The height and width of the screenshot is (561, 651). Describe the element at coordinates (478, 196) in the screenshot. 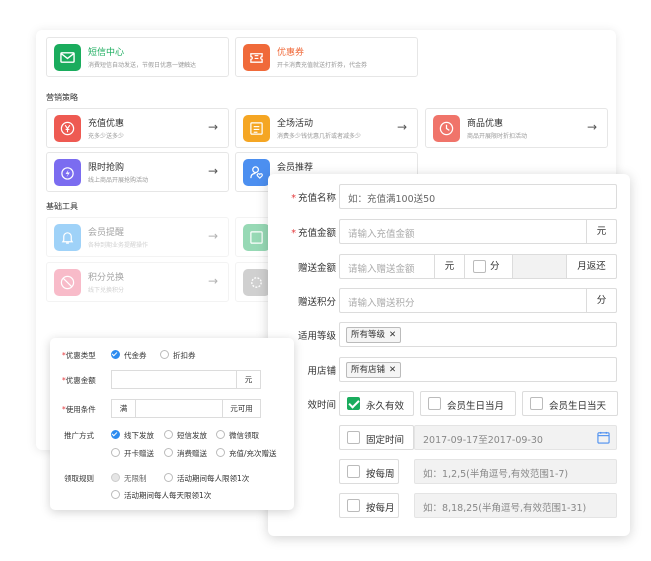

I see `recharge-name-input: 如：充值满100送50` at that location.